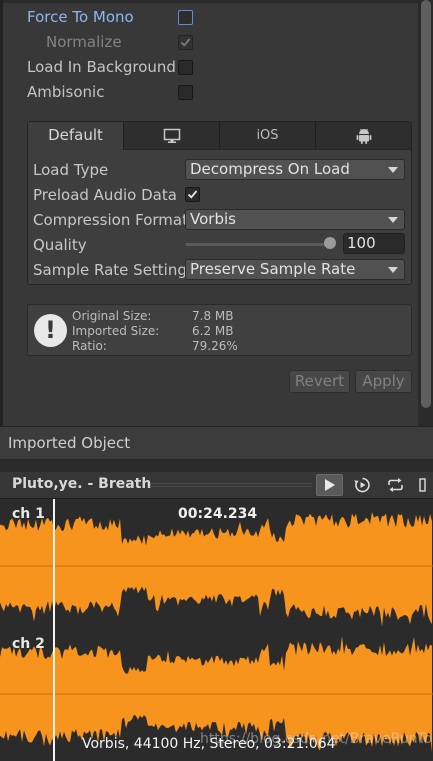 The image size is (433, 761). I want to click on quality-slider-track, so click(257, 244).